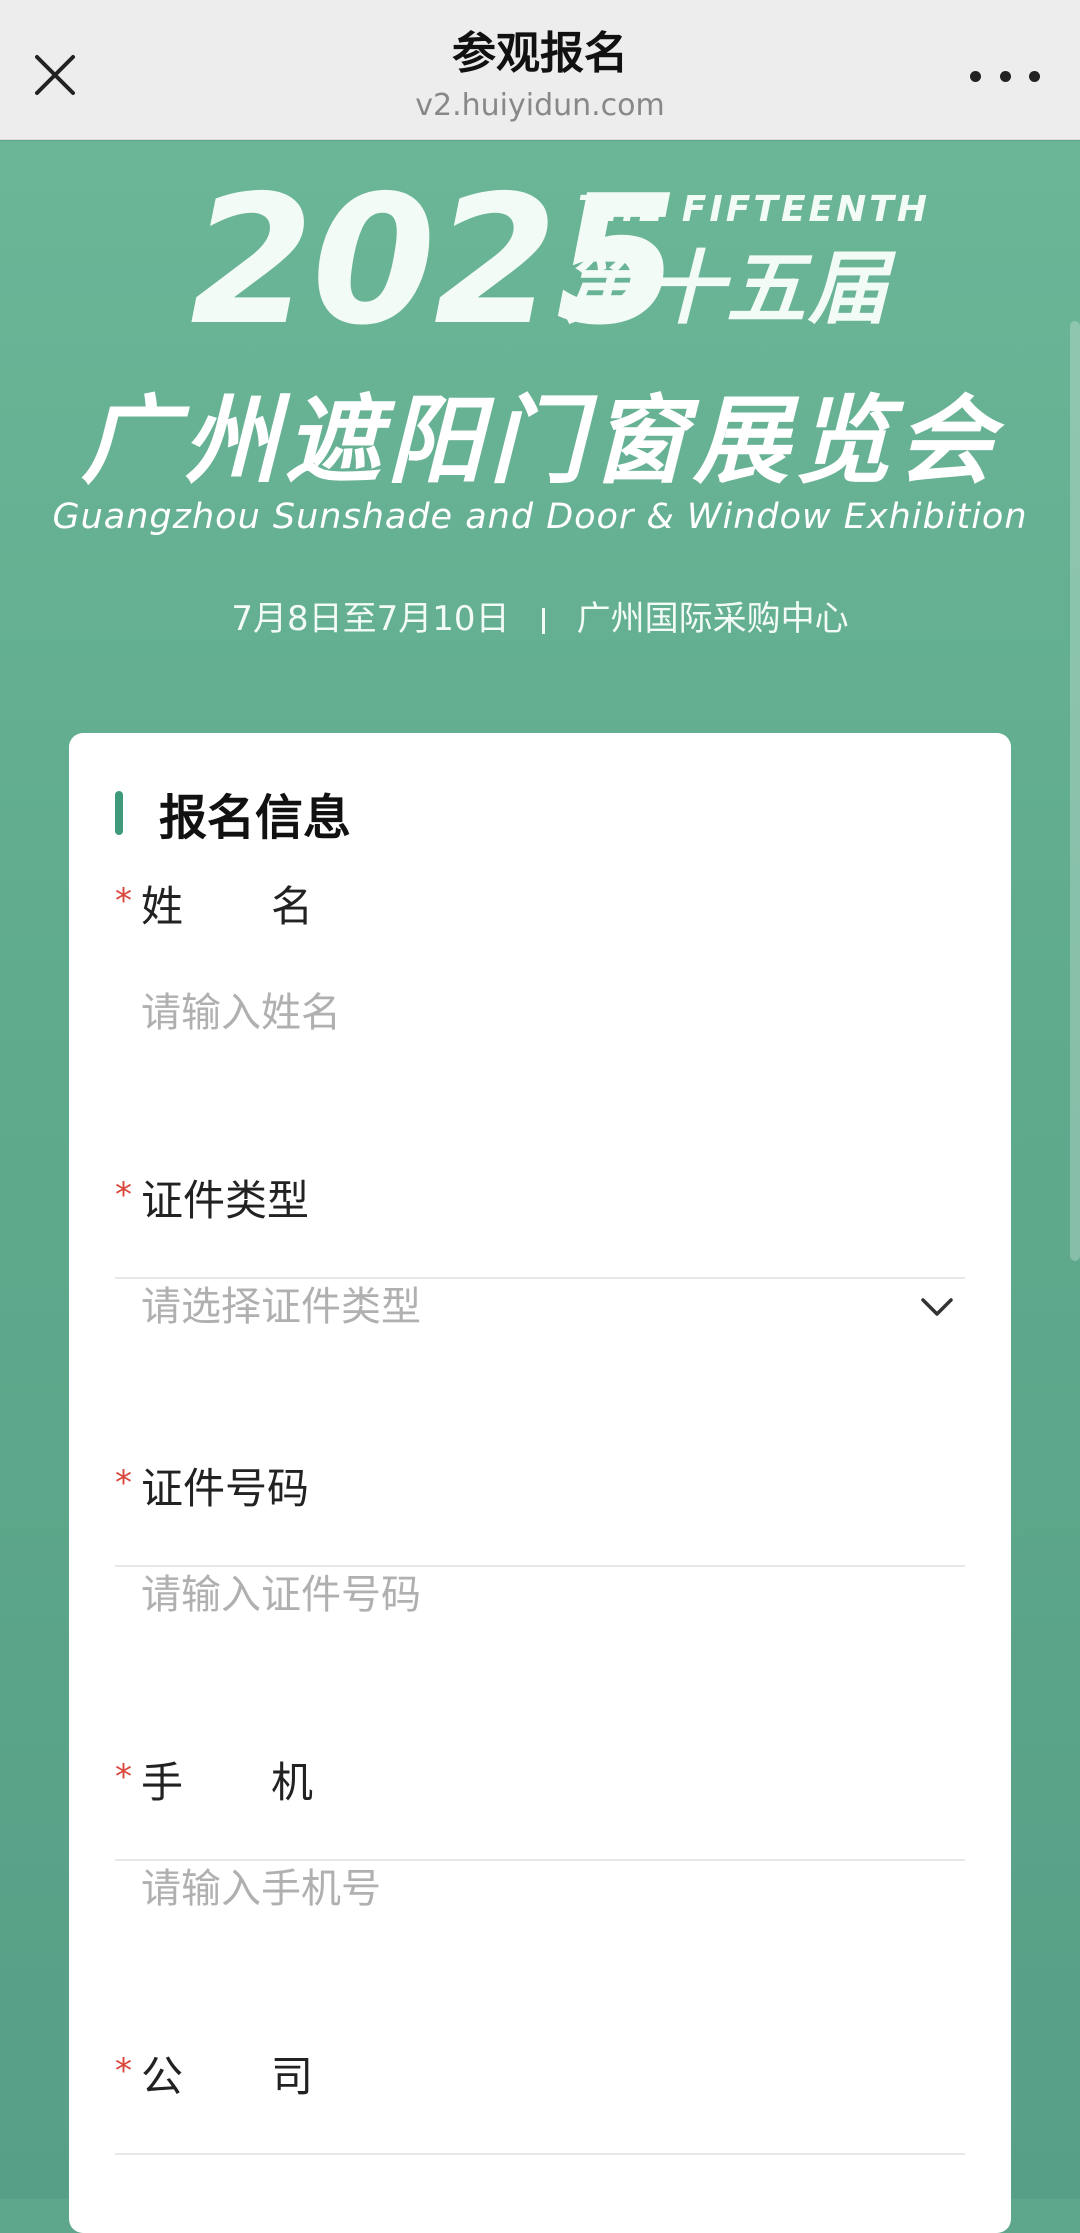  Describe the element at coordinates (541, 1013) in the screenshot. I see `name-input` at that location.